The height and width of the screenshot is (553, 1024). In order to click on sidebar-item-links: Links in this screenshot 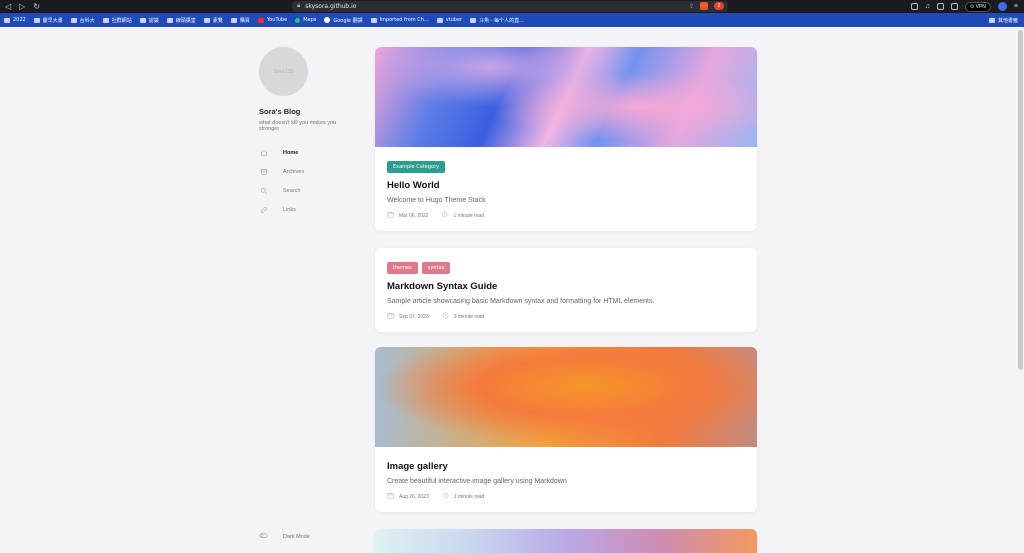, I will do `click(306, 209)`.